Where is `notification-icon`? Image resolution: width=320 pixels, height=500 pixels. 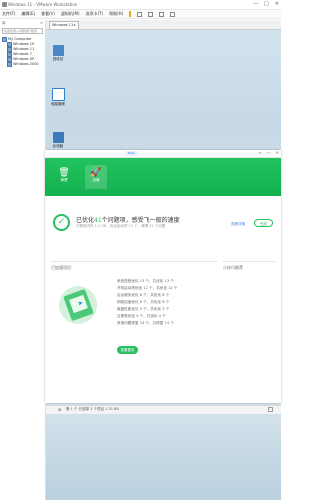 notification-icon is located at coordinates (270, 409).